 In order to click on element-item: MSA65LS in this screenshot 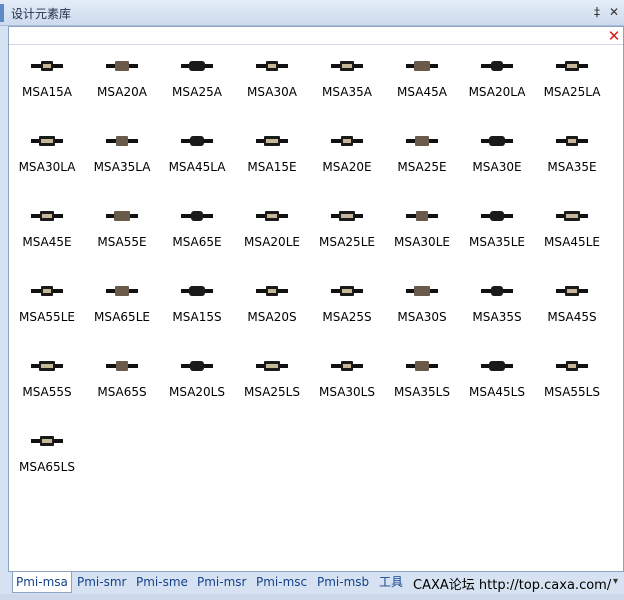, I will do `click(47, 460)`.